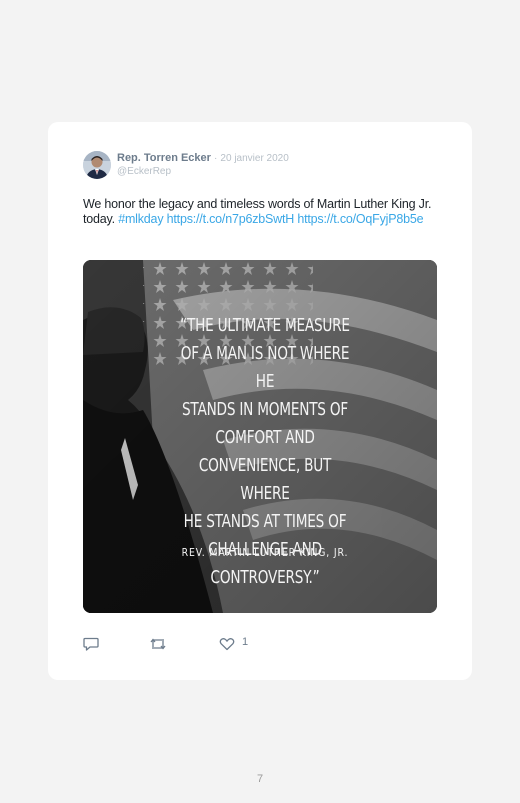 This screenshot has width=520, height=803. Describe the element at coordinates (265, 326) in the screenshot. I see `quote-line: “THE ULTIMATE MEASURE` at that location.